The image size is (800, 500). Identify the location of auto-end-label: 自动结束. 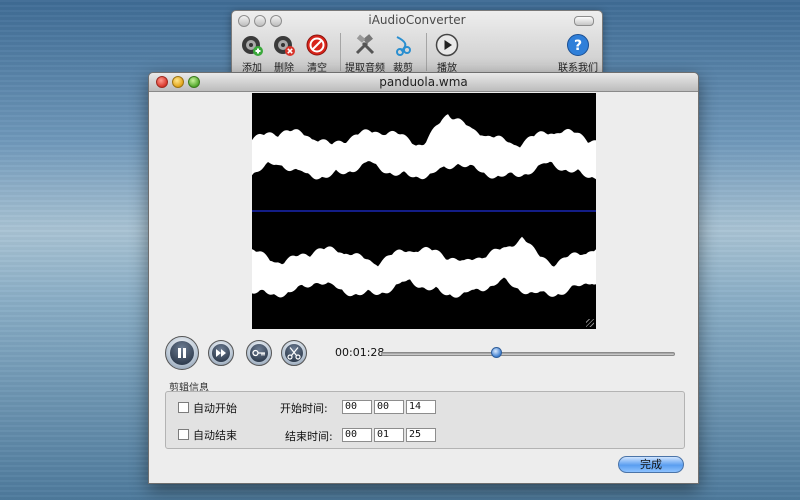
(215, 435).